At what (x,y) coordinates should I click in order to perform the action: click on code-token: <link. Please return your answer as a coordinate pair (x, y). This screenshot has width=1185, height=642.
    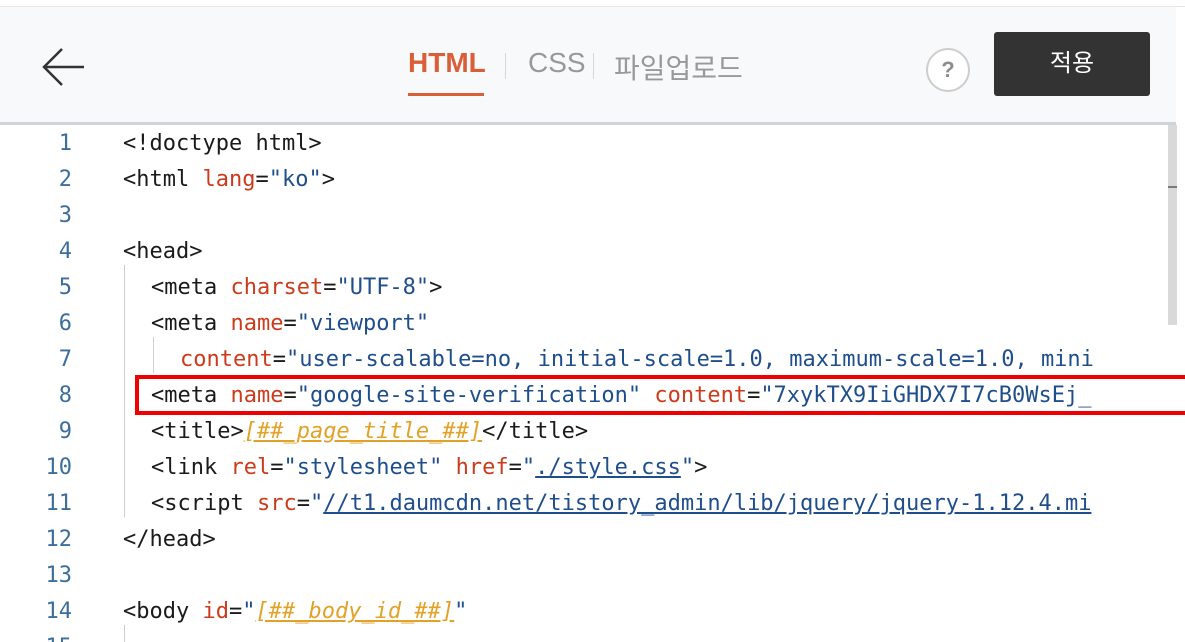
    Looking at the image, I should click on (191, 467).